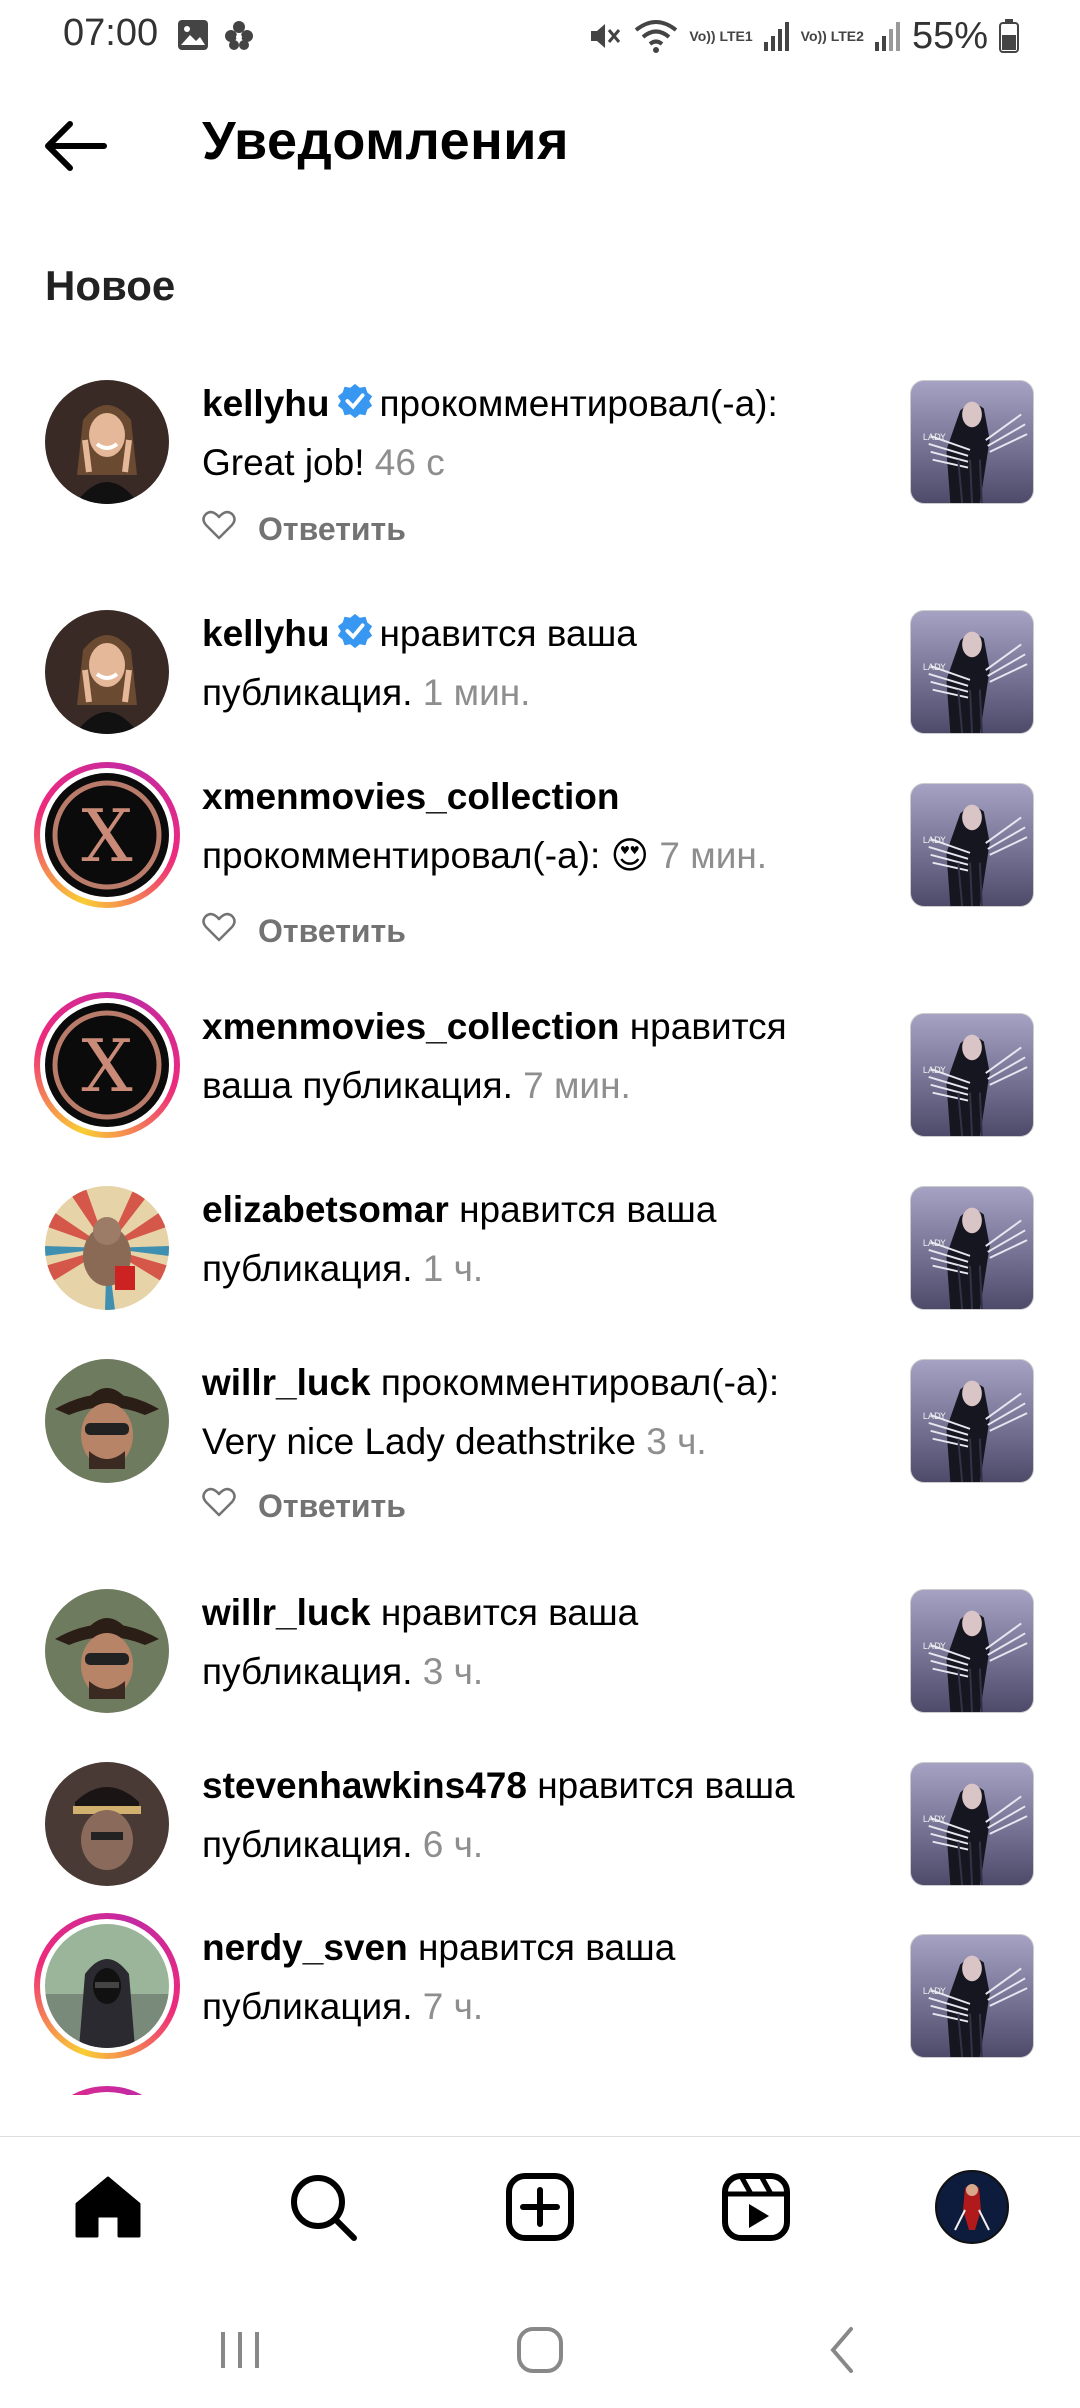 This screenshot has height=2408, width=1080. I want to click on nav-home, so click(108, 2207).